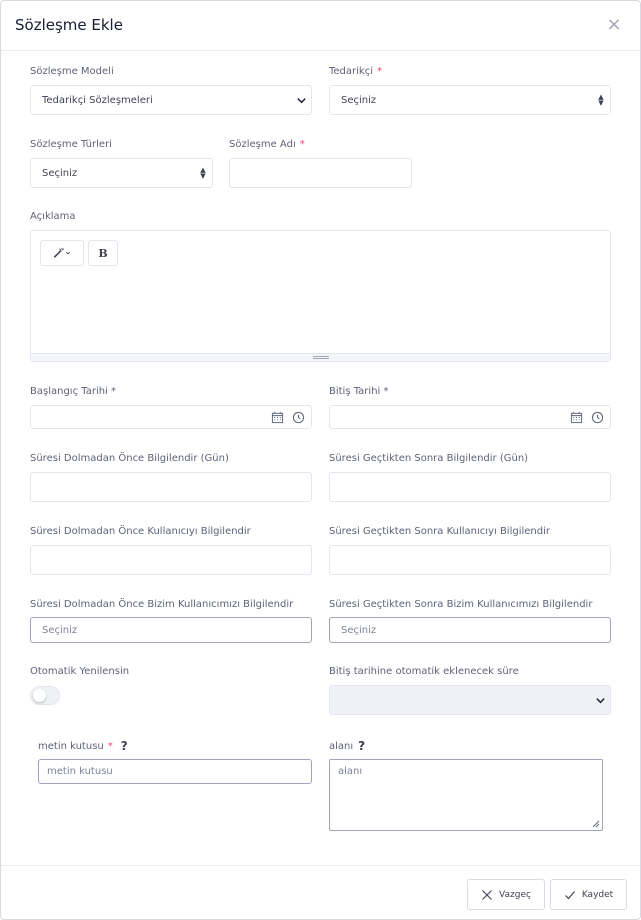  What do you see at coordinates (171, 630) in the screenshot?
I see `notify-our-user-before-select: Seçiniz` at bounding box center [171, 630].